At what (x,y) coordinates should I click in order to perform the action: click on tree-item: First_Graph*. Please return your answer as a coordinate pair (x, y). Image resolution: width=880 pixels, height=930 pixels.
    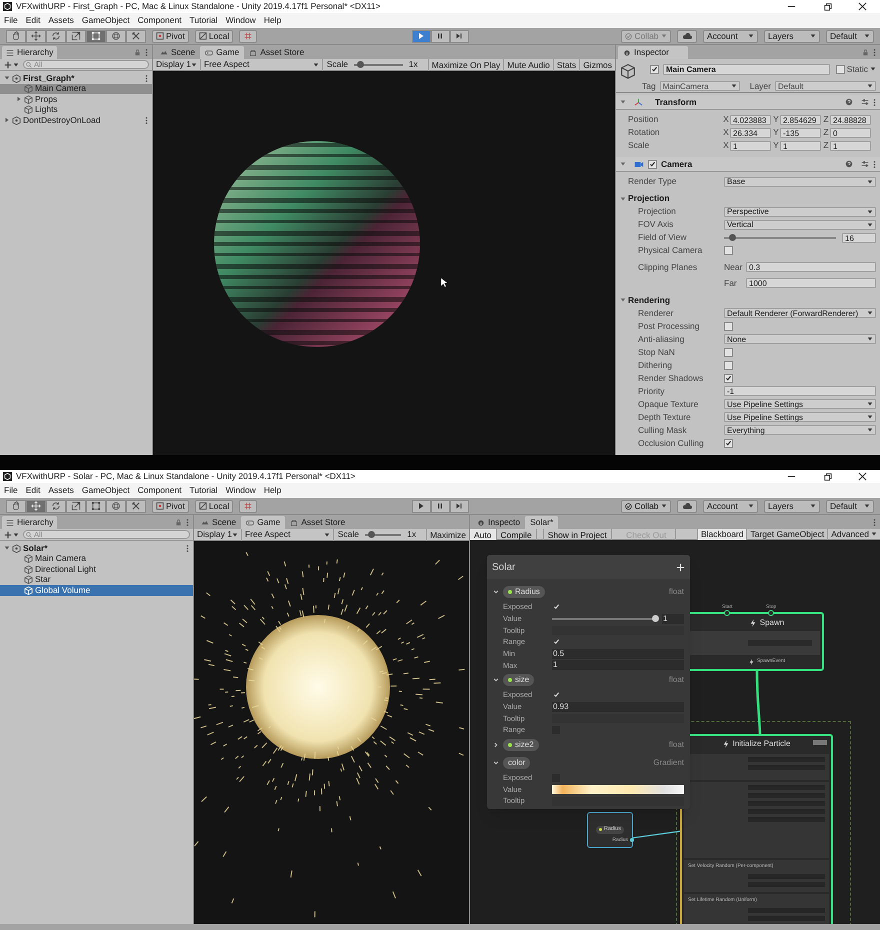
    Looking at the image, I should click on (76, 78).